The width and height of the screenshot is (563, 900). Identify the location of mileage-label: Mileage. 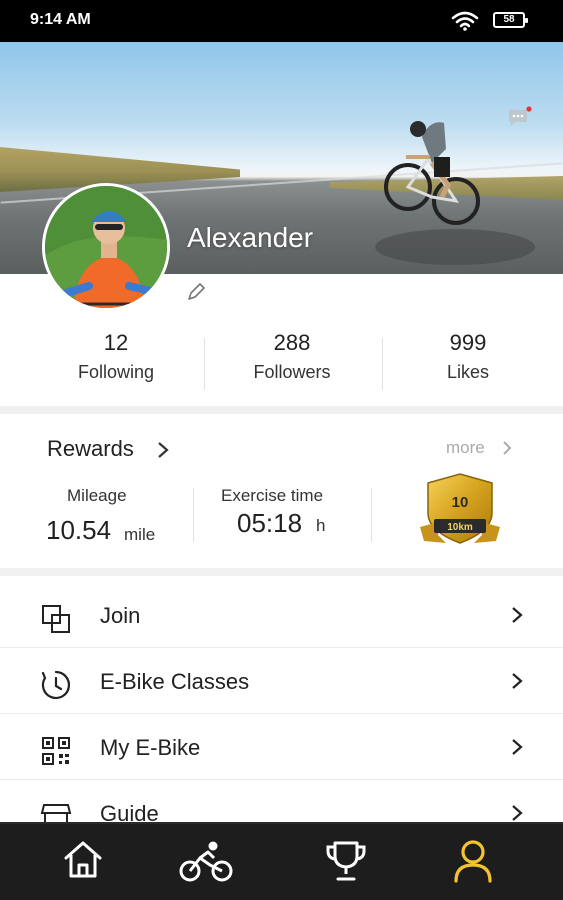
(97, 495).